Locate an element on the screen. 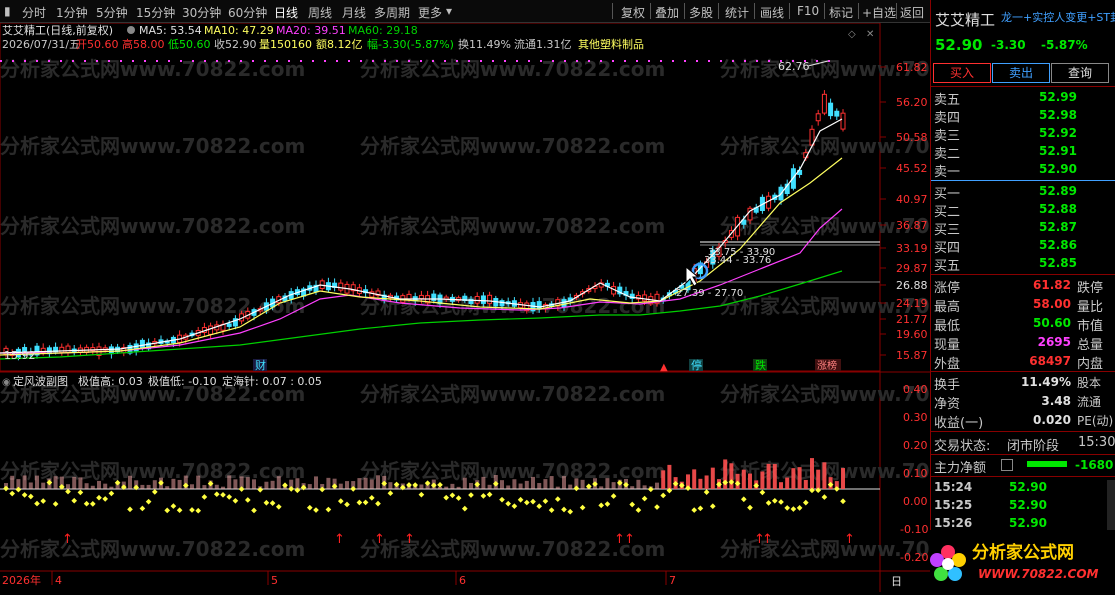  change-label: 幅-3.30(-5.87%) is located at coordinates (410, 44).